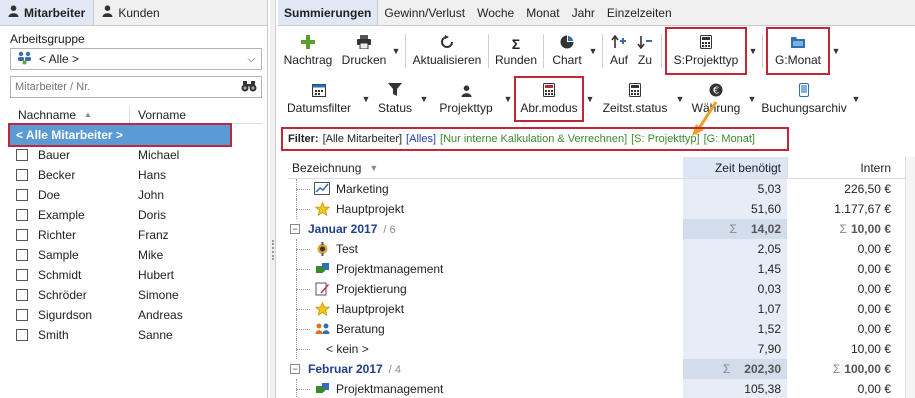 This screenshot has height=398, width=915. Describe the element at coordinates (322, 269) in the screenshot. I see `puzzle-icon` at that location.